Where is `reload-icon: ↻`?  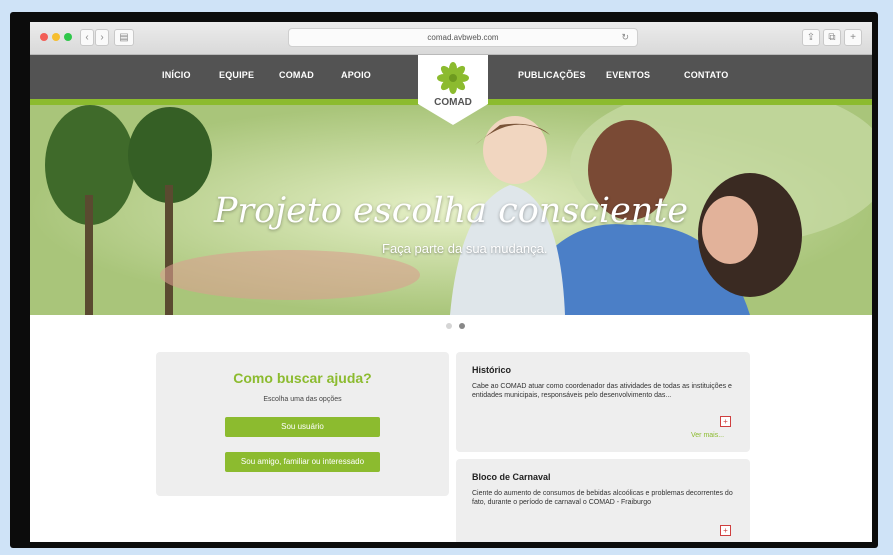
reload-icon: ↻ is located at coordinates (625, 37).